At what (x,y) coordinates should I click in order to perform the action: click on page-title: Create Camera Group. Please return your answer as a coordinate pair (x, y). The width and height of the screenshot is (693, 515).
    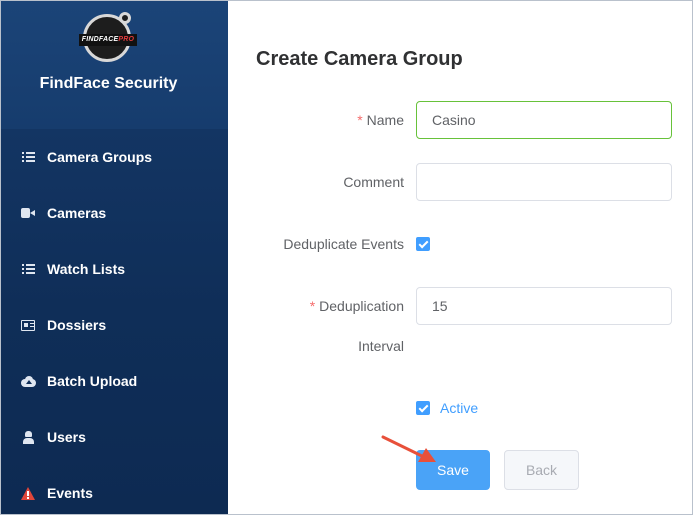
    Looking at the image, I should click on (359, 59).